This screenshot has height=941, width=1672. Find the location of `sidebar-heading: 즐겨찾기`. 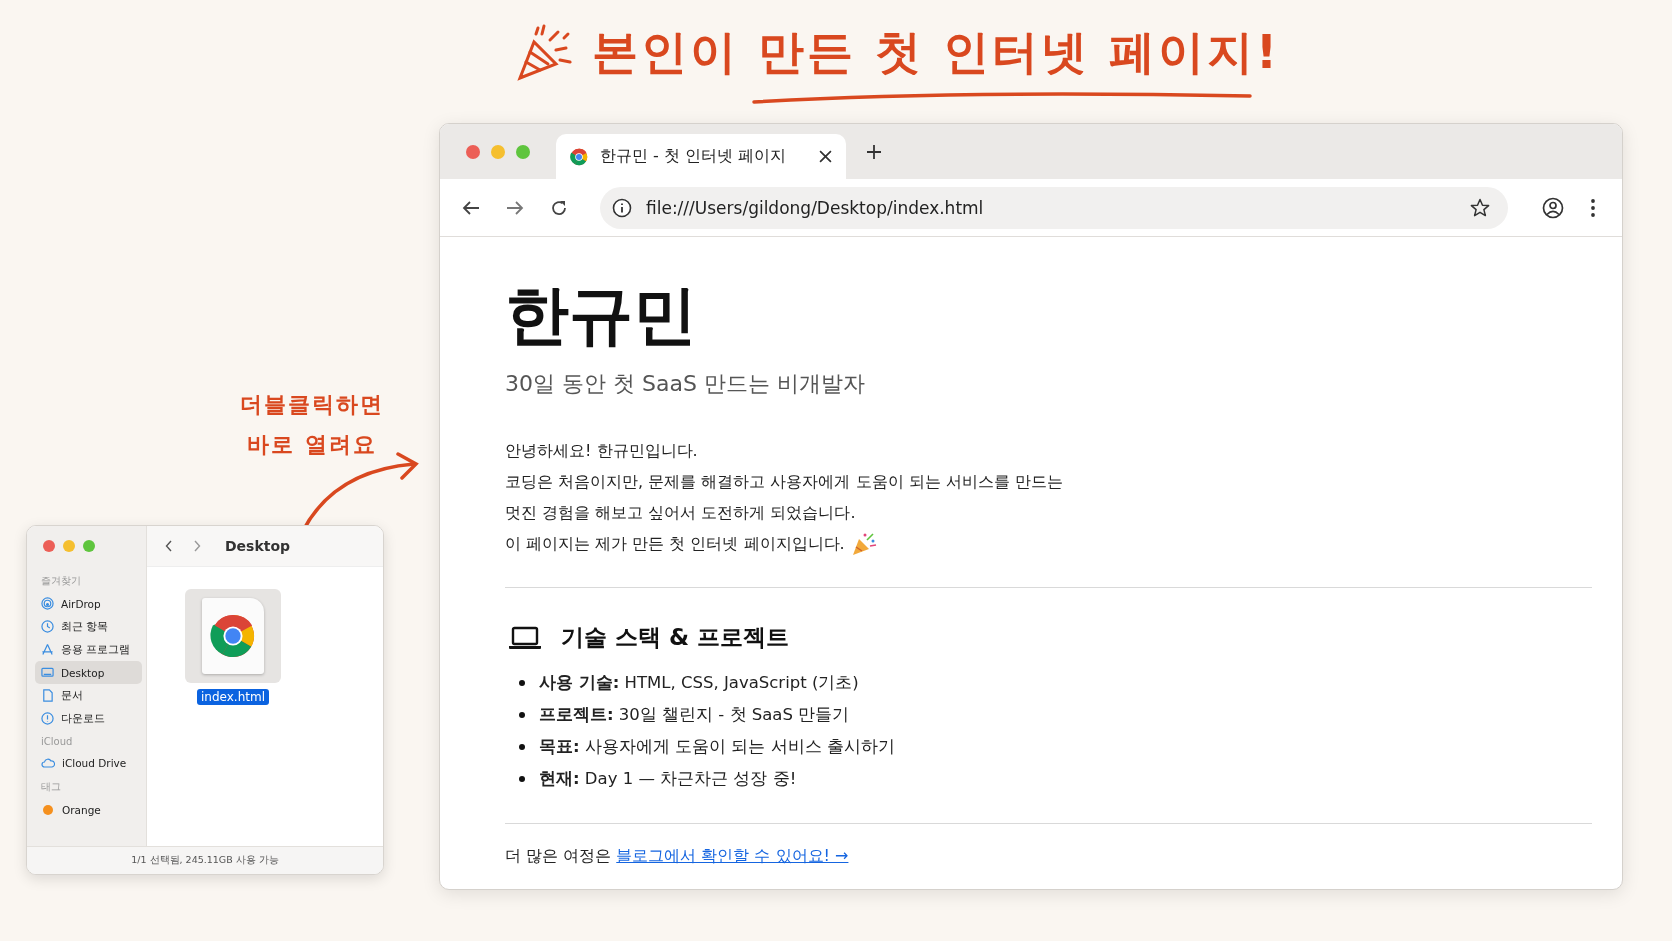

sidebar-heading: 즐겨찾기 is located at coordinates (61, 581).